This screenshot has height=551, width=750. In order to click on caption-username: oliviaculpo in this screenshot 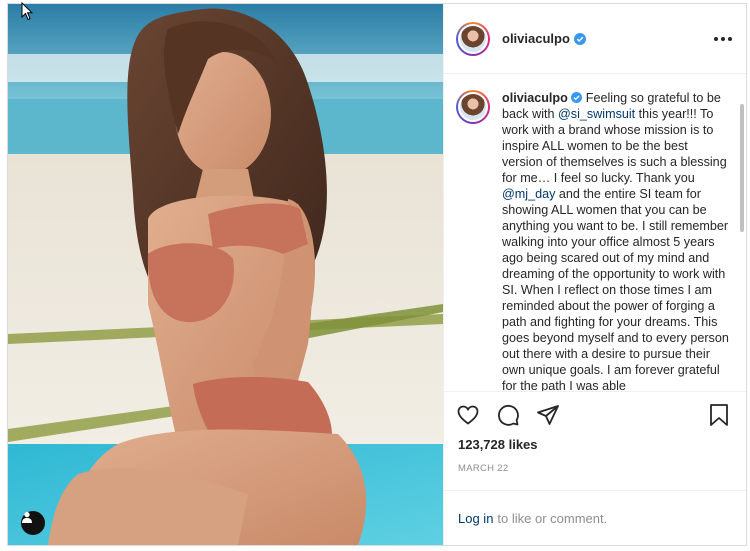, I will do `click(535, 98)`.